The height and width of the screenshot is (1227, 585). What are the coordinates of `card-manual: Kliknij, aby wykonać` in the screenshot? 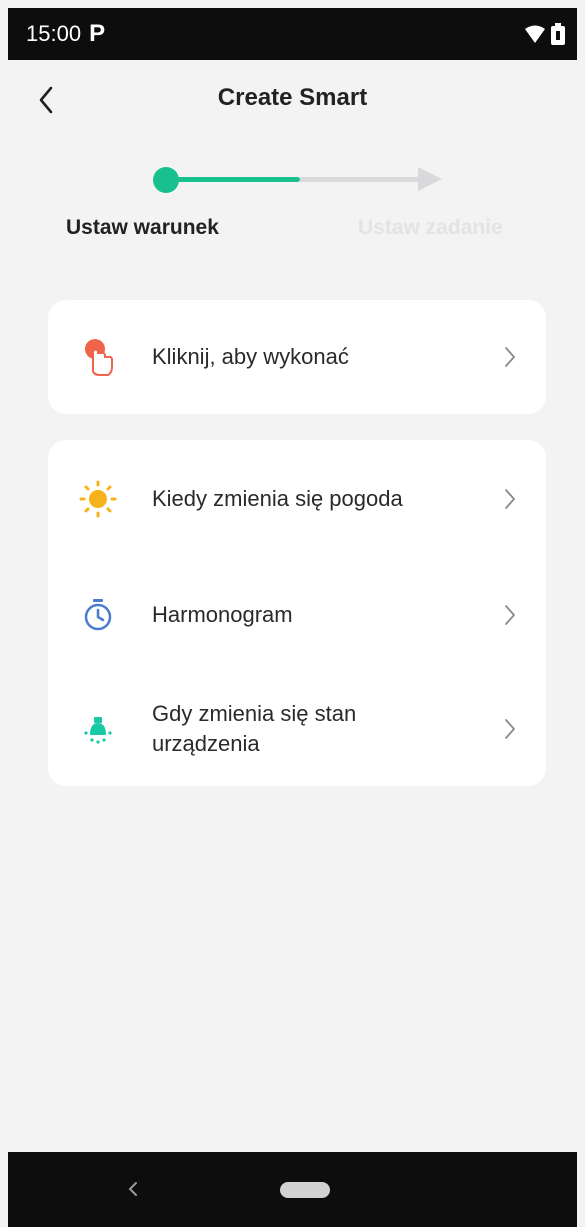 It's located at (297, 357).